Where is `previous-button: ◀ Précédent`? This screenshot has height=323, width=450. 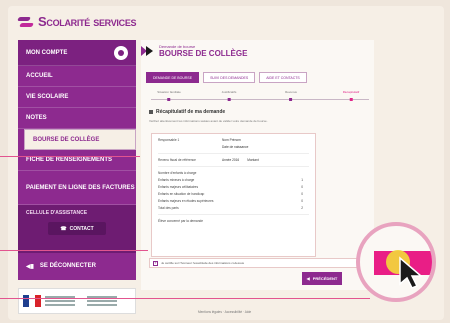
previous-button: ◀ Précédent is located at coordinates (322, 278).